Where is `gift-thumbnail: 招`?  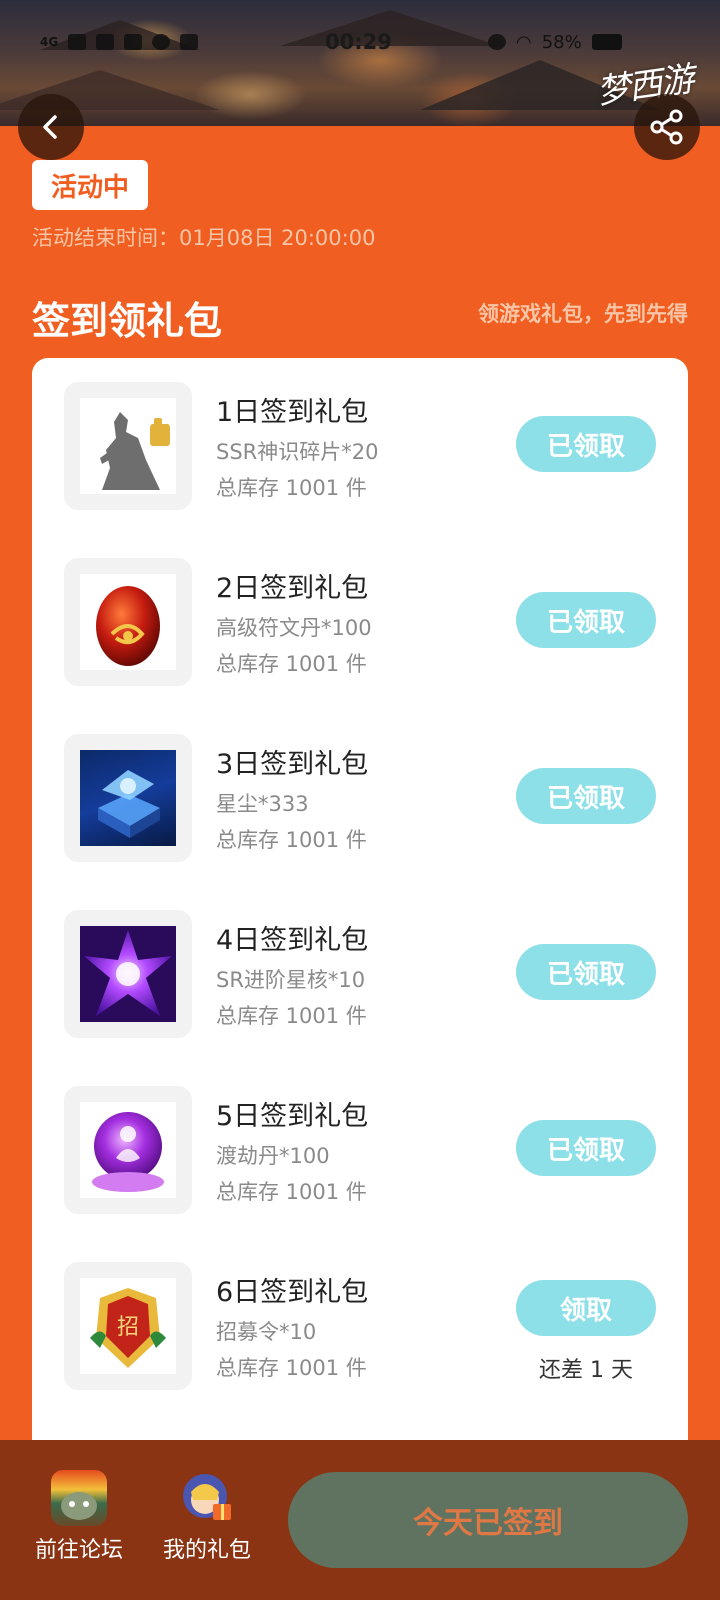 gift-thumbnail: 招 is located at coordinates (128, 1326).